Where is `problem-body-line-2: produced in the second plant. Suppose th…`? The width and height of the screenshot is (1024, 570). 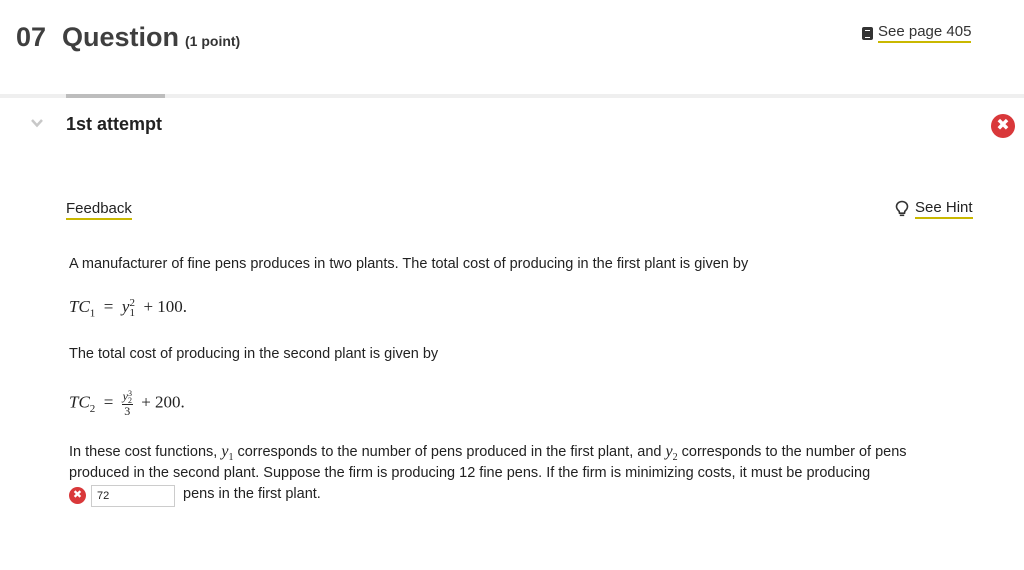 problem-body-line-2: produced in the second plant. Suppose th… is located at coordinates (470, 473).